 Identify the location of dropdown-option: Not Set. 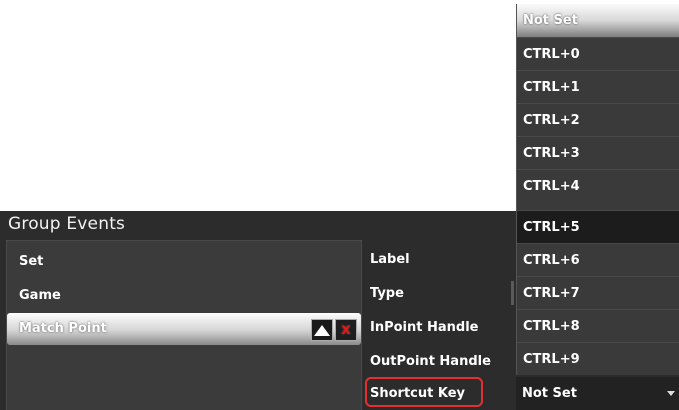
(598, 20).